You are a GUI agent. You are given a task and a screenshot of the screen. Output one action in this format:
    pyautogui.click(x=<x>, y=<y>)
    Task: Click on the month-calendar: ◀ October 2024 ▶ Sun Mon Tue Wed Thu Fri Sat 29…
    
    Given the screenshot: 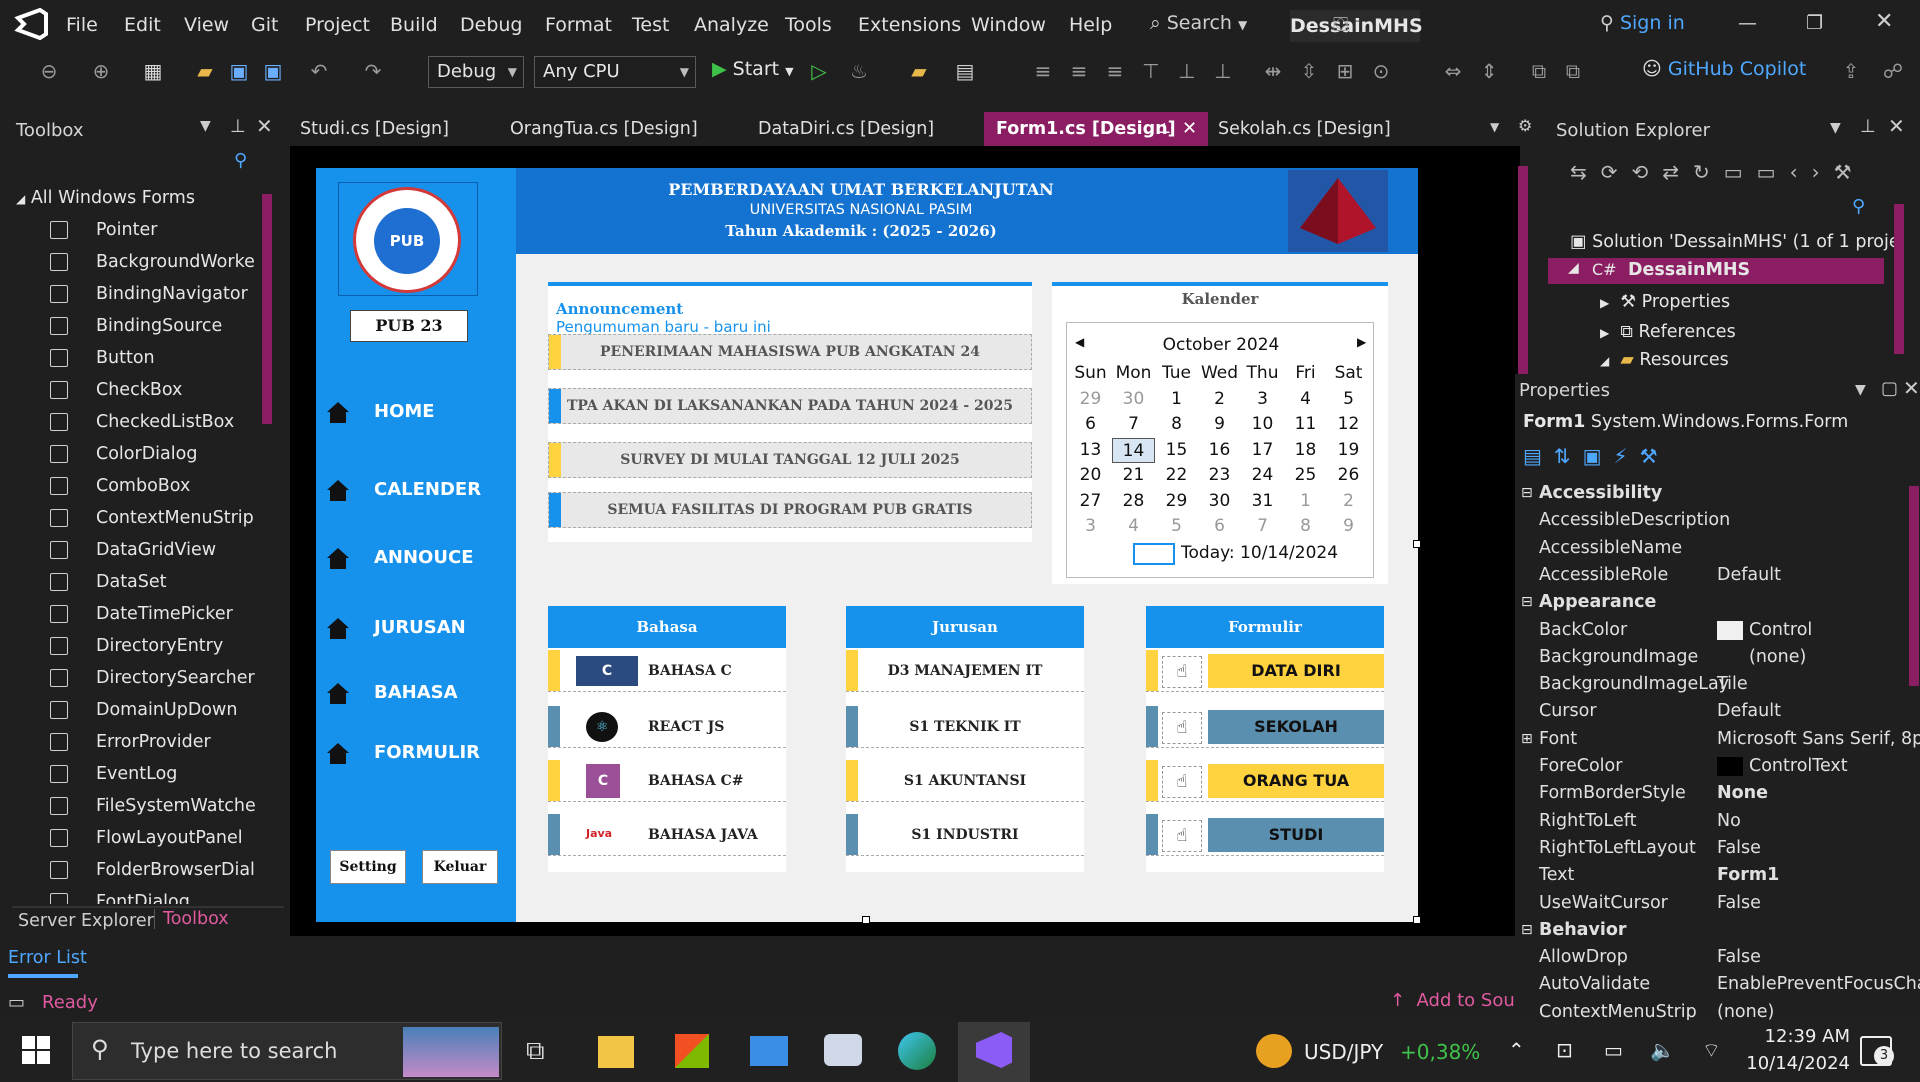 What is the action you would take?
    pyautogui.click(x=1220, y=450)
    